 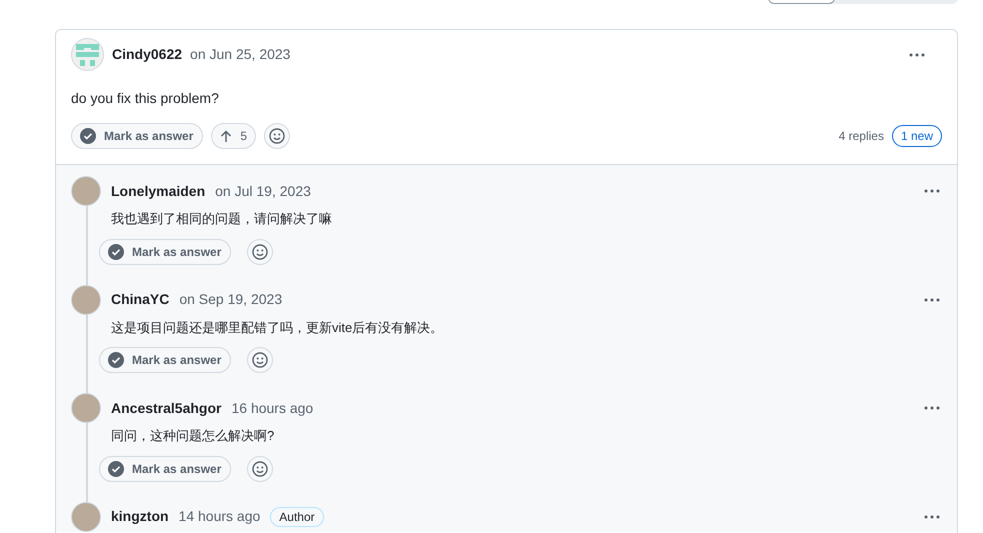 I want to click on arrow-up-icon, so click(x=226, y=136).